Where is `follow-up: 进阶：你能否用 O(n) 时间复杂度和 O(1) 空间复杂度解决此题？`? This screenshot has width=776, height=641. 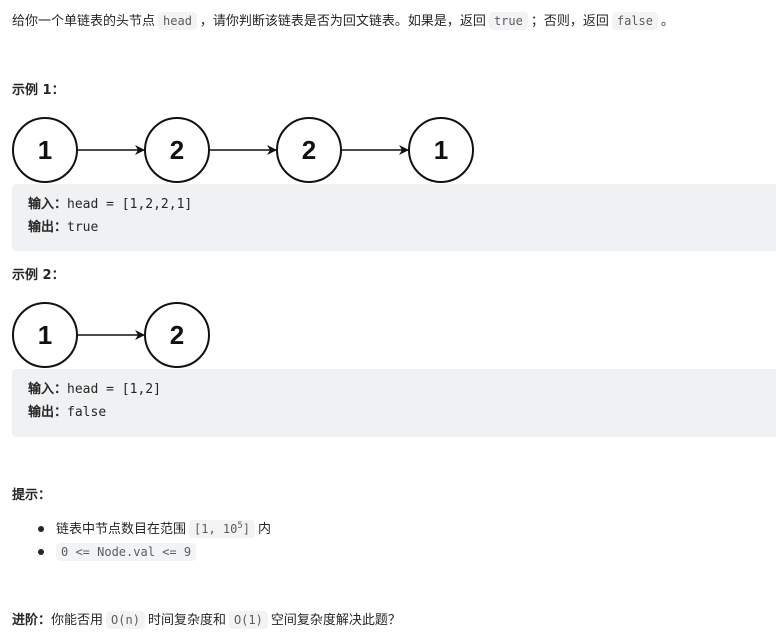 follow-up: 进阶：你能否用 O(n) 时间复杂度和 O(1) 空间复杂度解决此题？ is located at coordinates (206, 620).